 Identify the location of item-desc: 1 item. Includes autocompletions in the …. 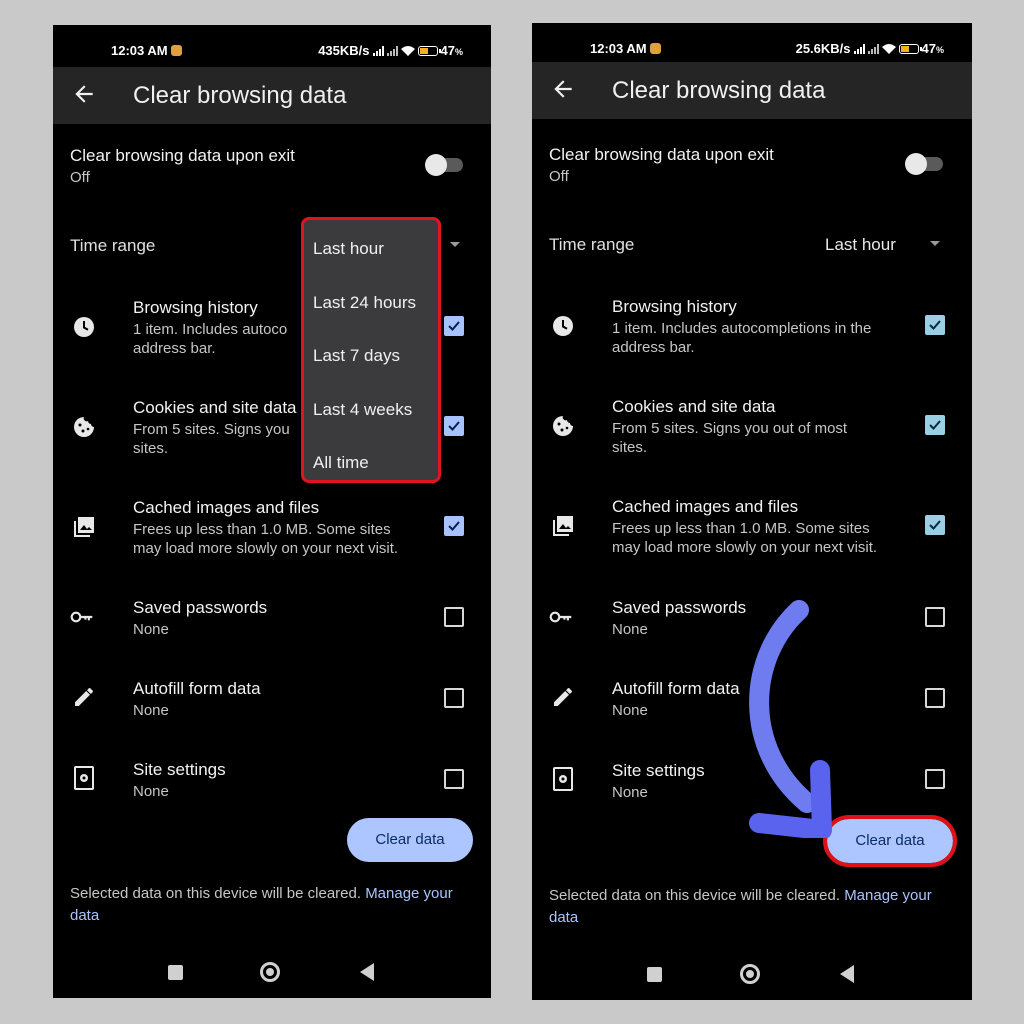
(742, 338).